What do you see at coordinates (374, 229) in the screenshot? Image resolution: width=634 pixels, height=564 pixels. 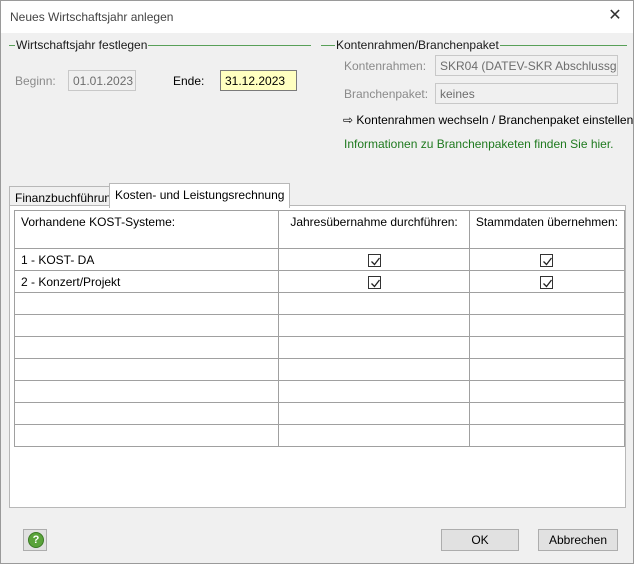 I see `column-header-jahresuebernahme: Jahresübernahme durchführen:` at bounding box center [374, 229].